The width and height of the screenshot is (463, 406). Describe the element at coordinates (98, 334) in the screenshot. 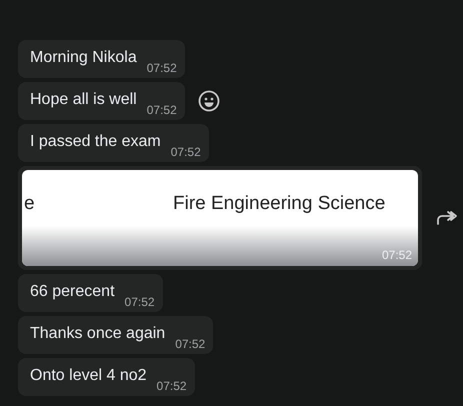

I see `message-text: Thanks once again` at that location.